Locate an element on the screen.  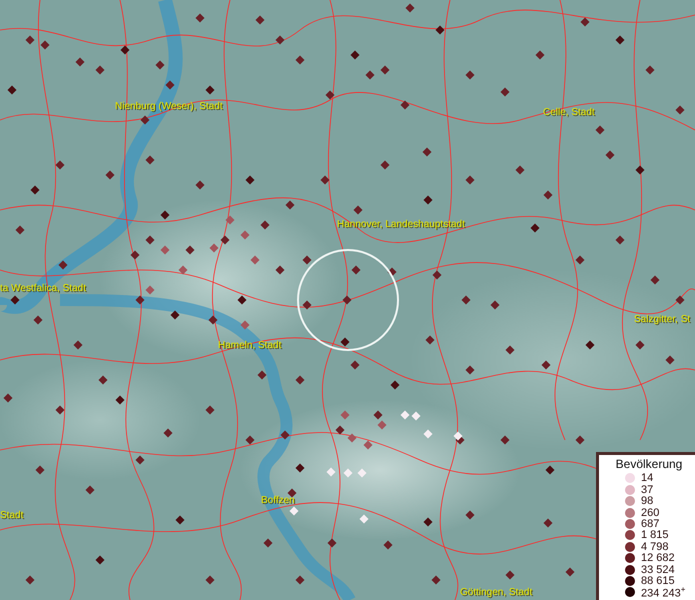
legend-value: 88 615 is located at coordinates (658, 580).